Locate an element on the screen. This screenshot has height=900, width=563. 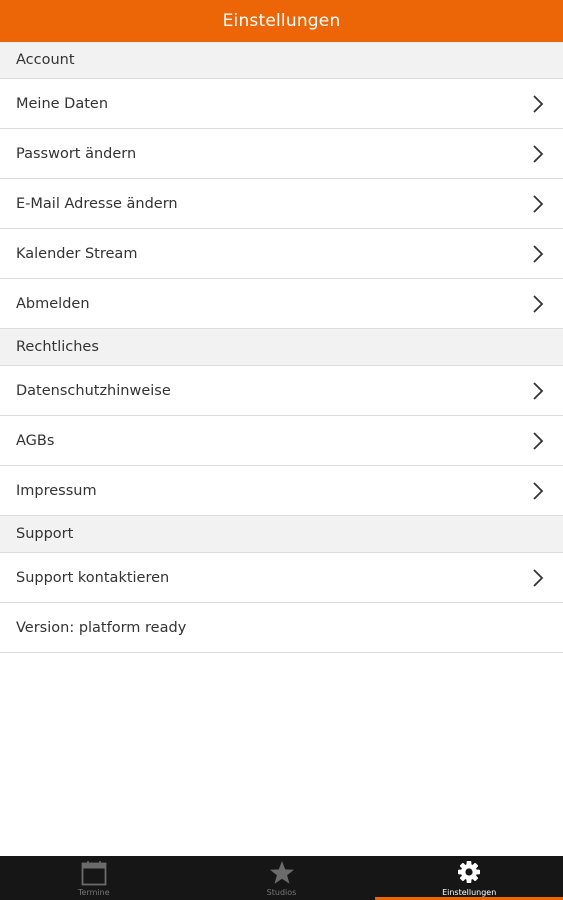
settings-item-agbs: AGBs is located at coordinates (281, 441).